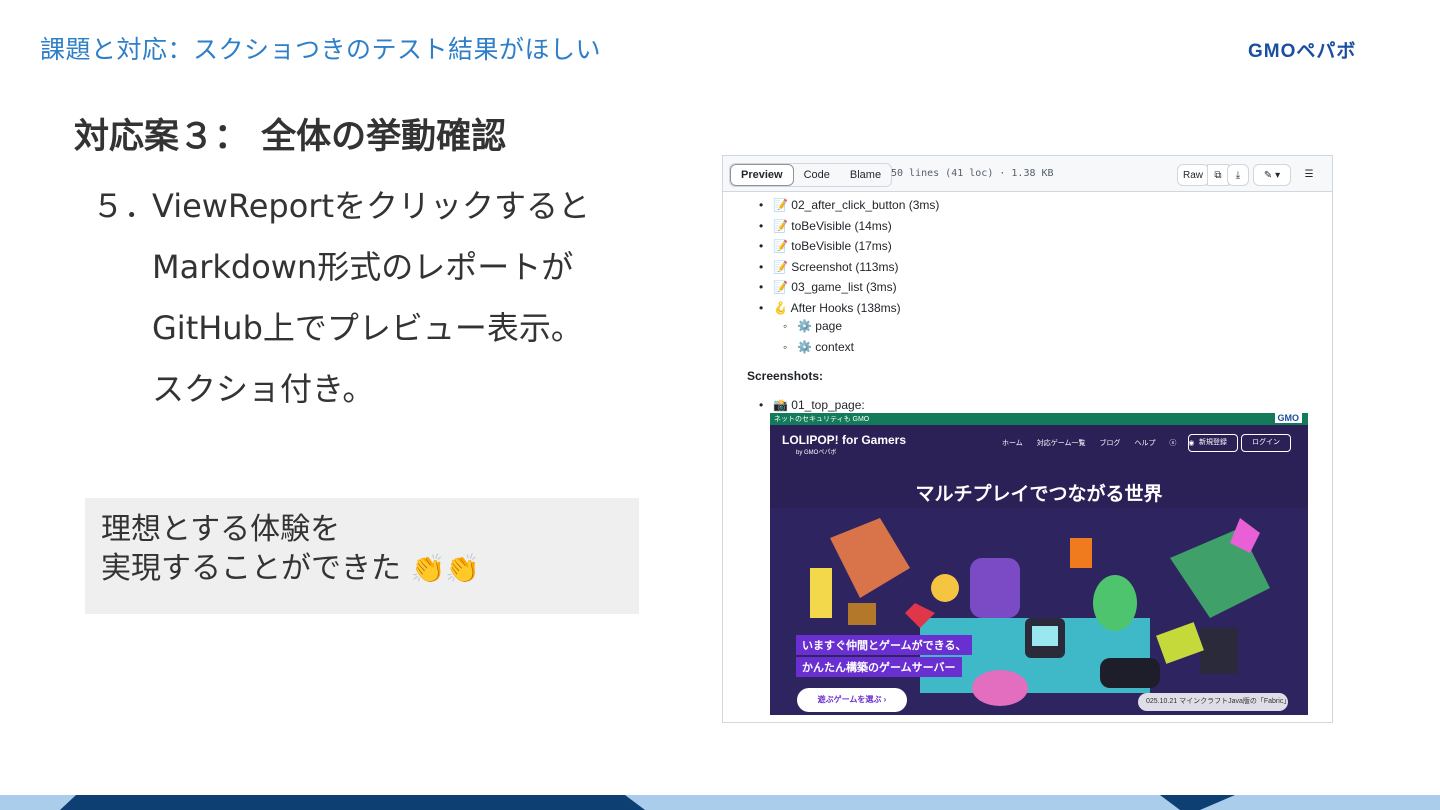 This screenshot has height=810, width=1440. Describe the element at coordinates (1309, 174) in the screenshot. I see `outline-icon: ☰` at that location.